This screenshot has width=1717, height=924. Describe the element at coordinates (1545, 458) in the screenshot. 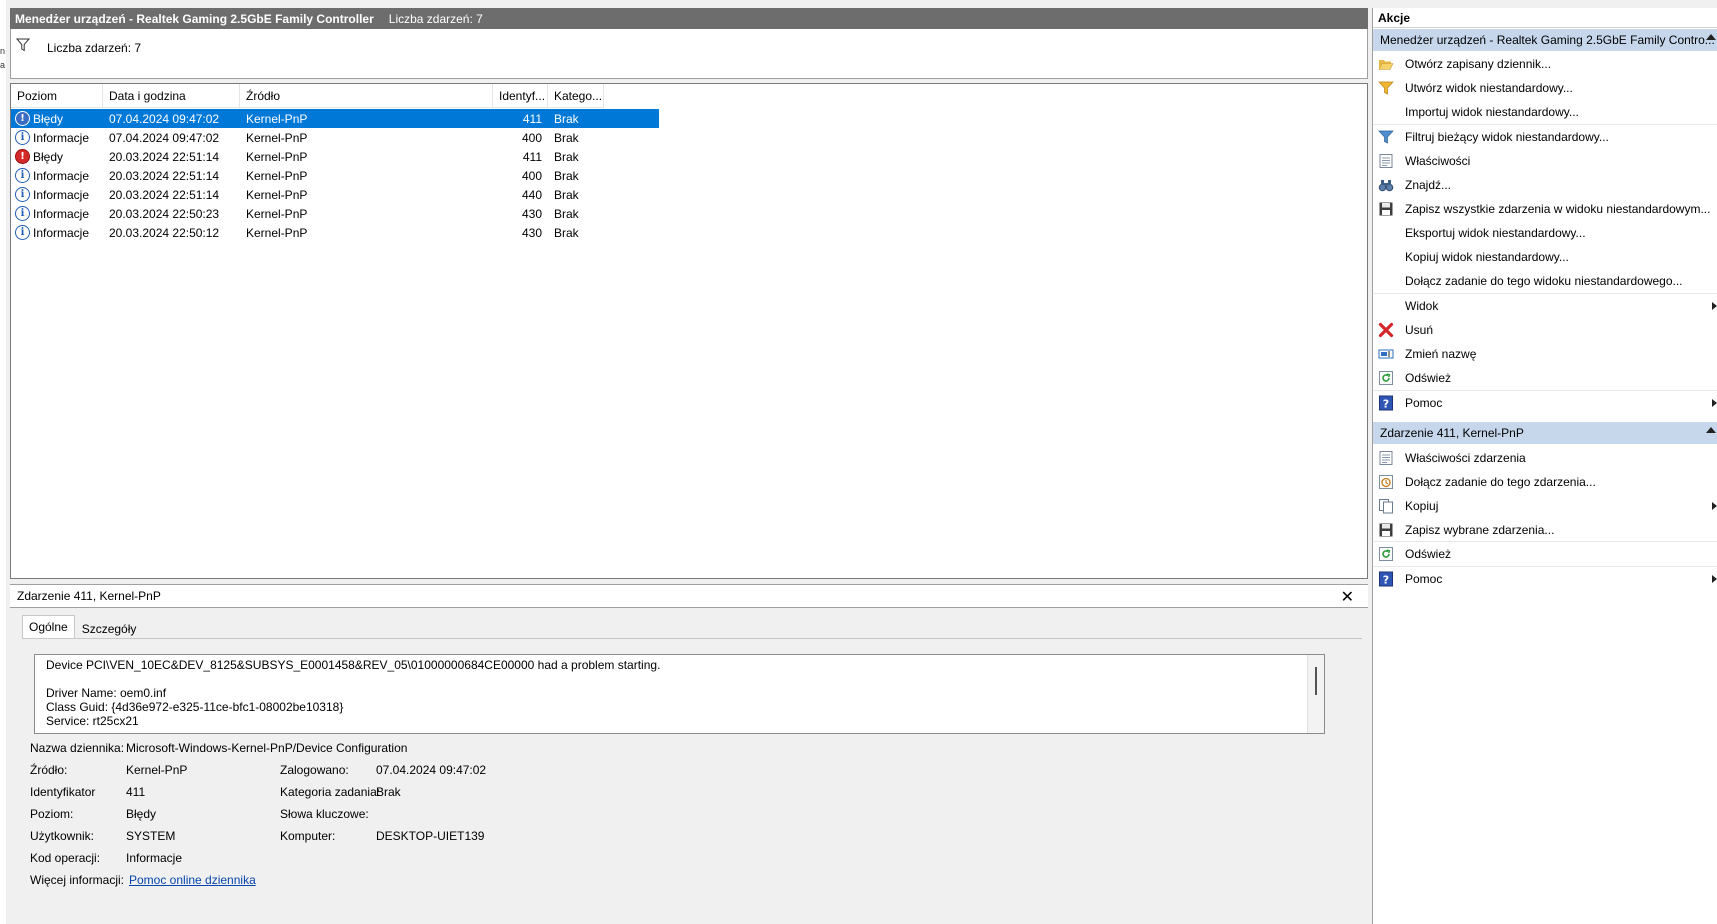

I see `action-wlasciwosci-zdarzenia: Właściwości zdarzenia` at that location.